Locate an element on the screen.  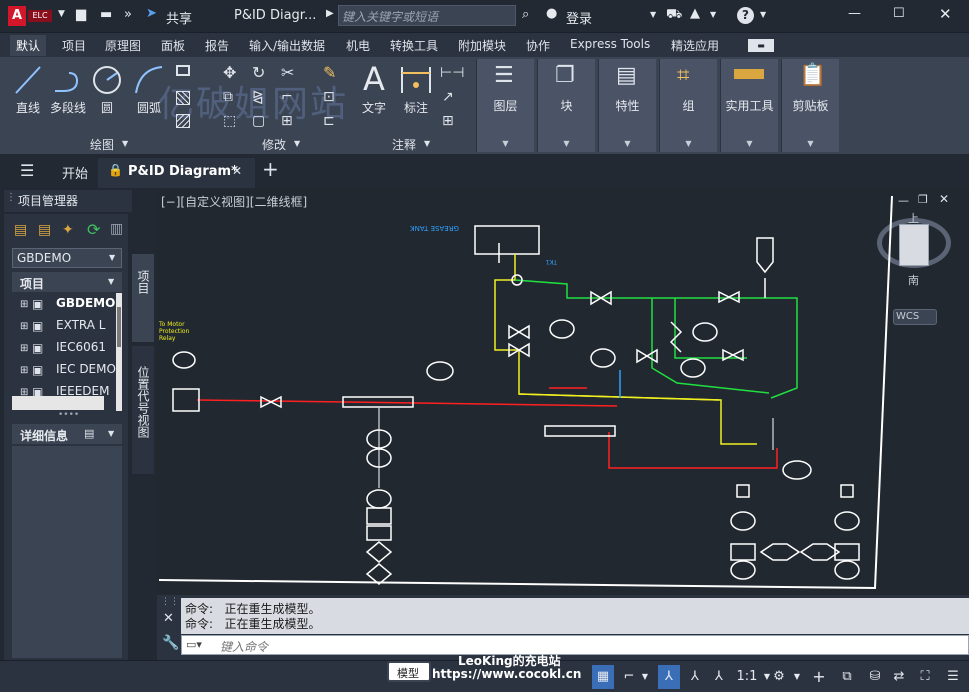
scale-icon: ▢ is located at coordinates (258, 121).